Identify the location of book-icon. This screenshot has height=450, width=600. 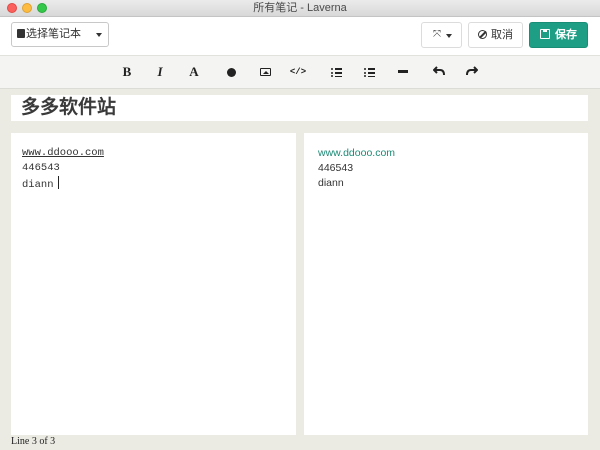
(21, 33).